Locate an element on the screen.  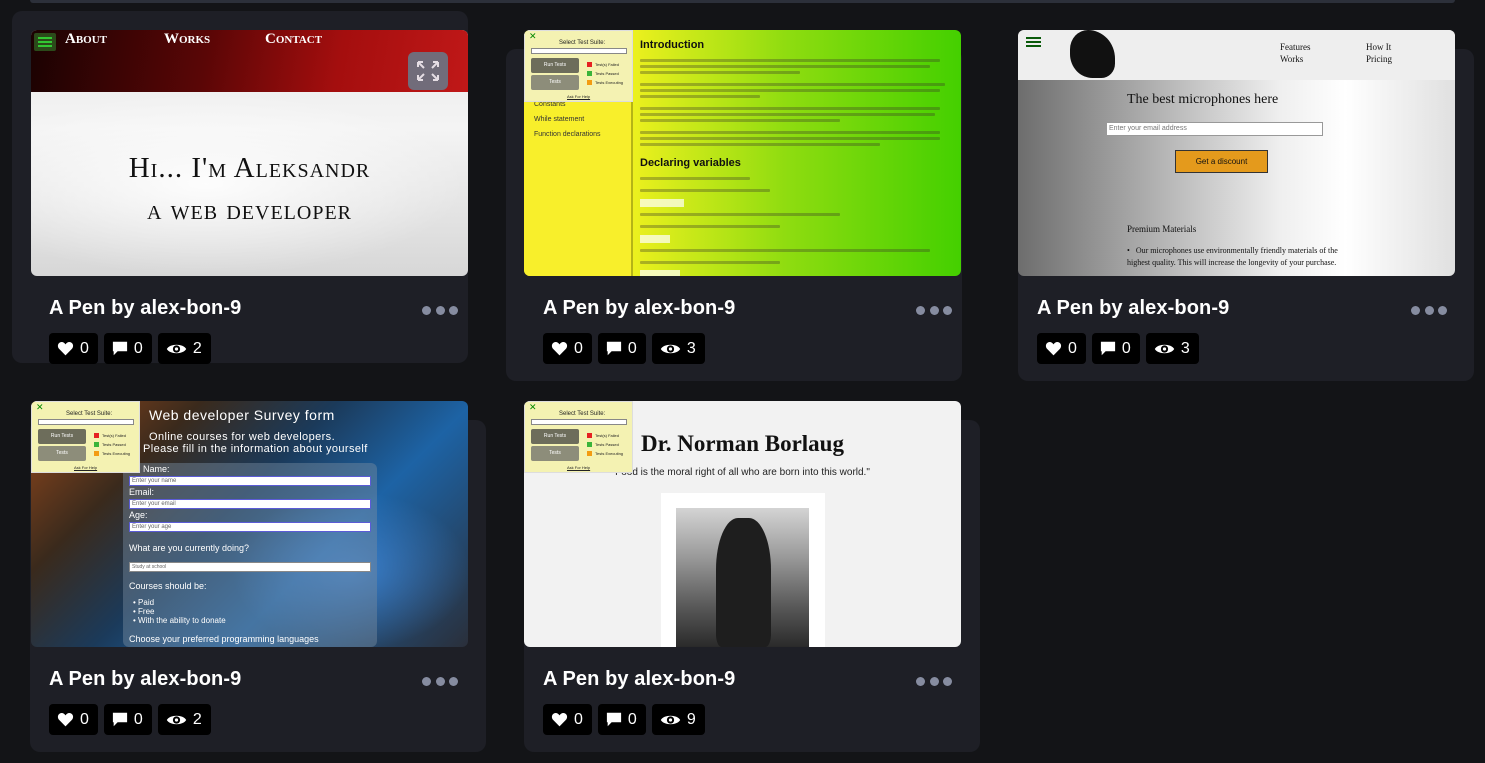
view-count: 2 is located at coordinates (197, 348).